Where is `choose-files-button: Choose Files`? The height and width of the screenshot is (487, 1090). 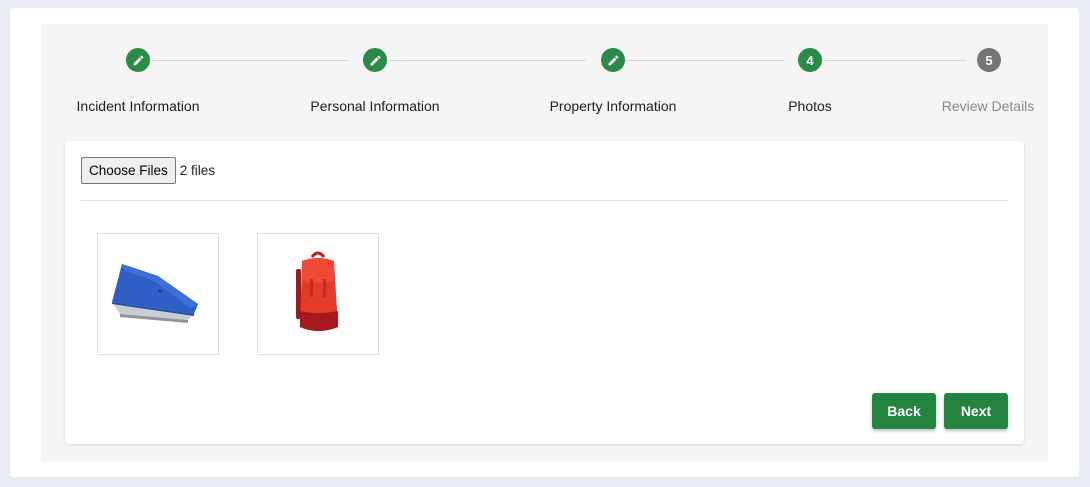 choose-files-button: Choose Files is located at coordinates (128, 170).